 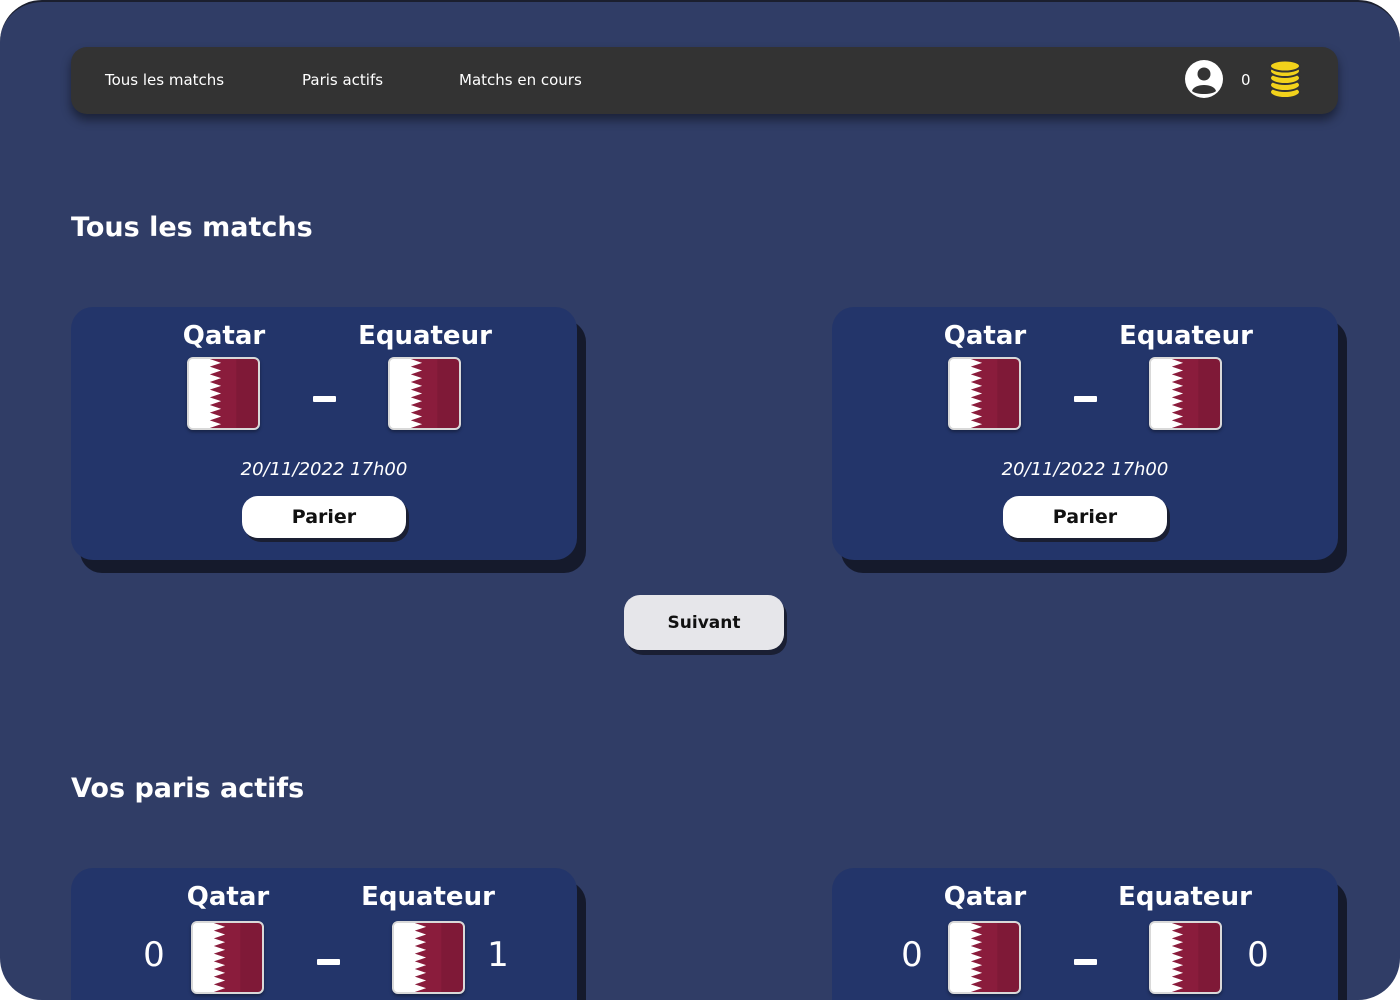 What do you see at coordinates (1204, 79) in the screenshot?
I see `user-circle-icon` at bounding box center [1204, 79].